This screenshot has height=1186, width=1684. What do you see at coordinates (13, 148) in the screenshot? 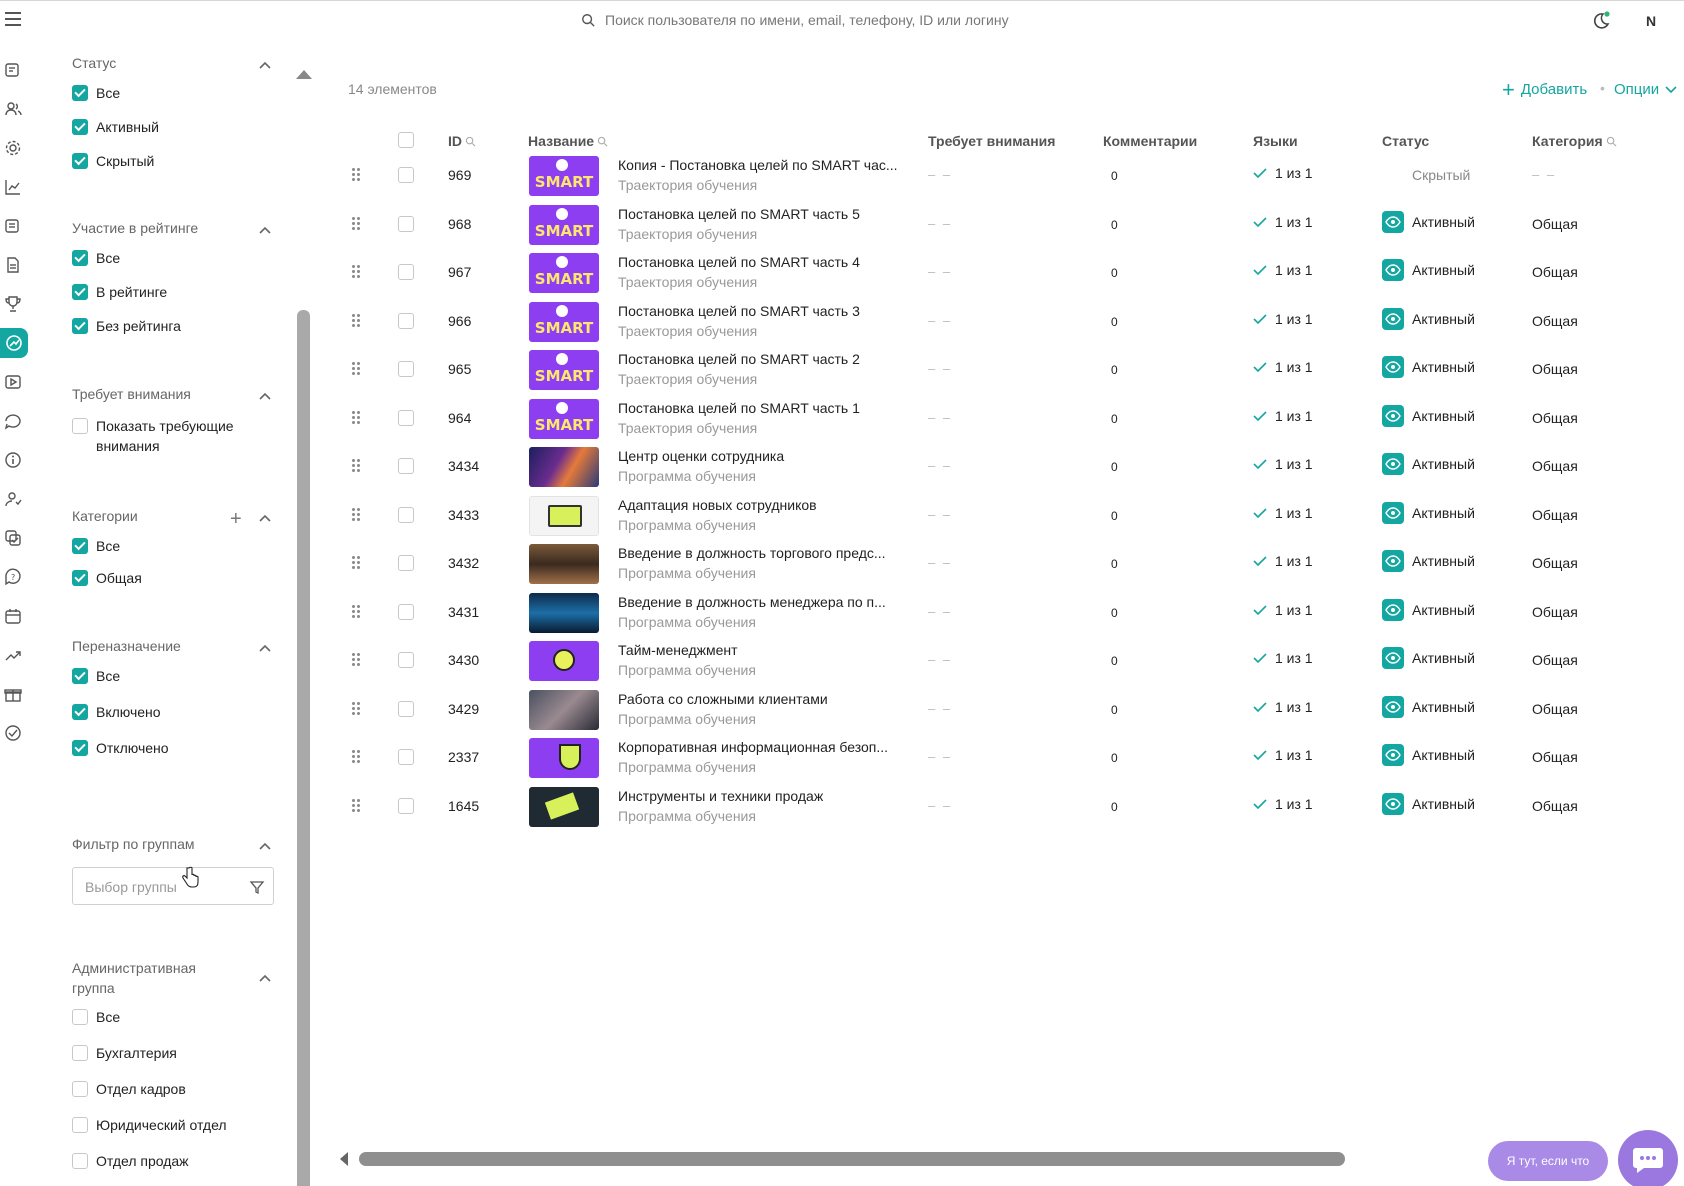
I see `gear-icon` at bounding box center [13, 148].